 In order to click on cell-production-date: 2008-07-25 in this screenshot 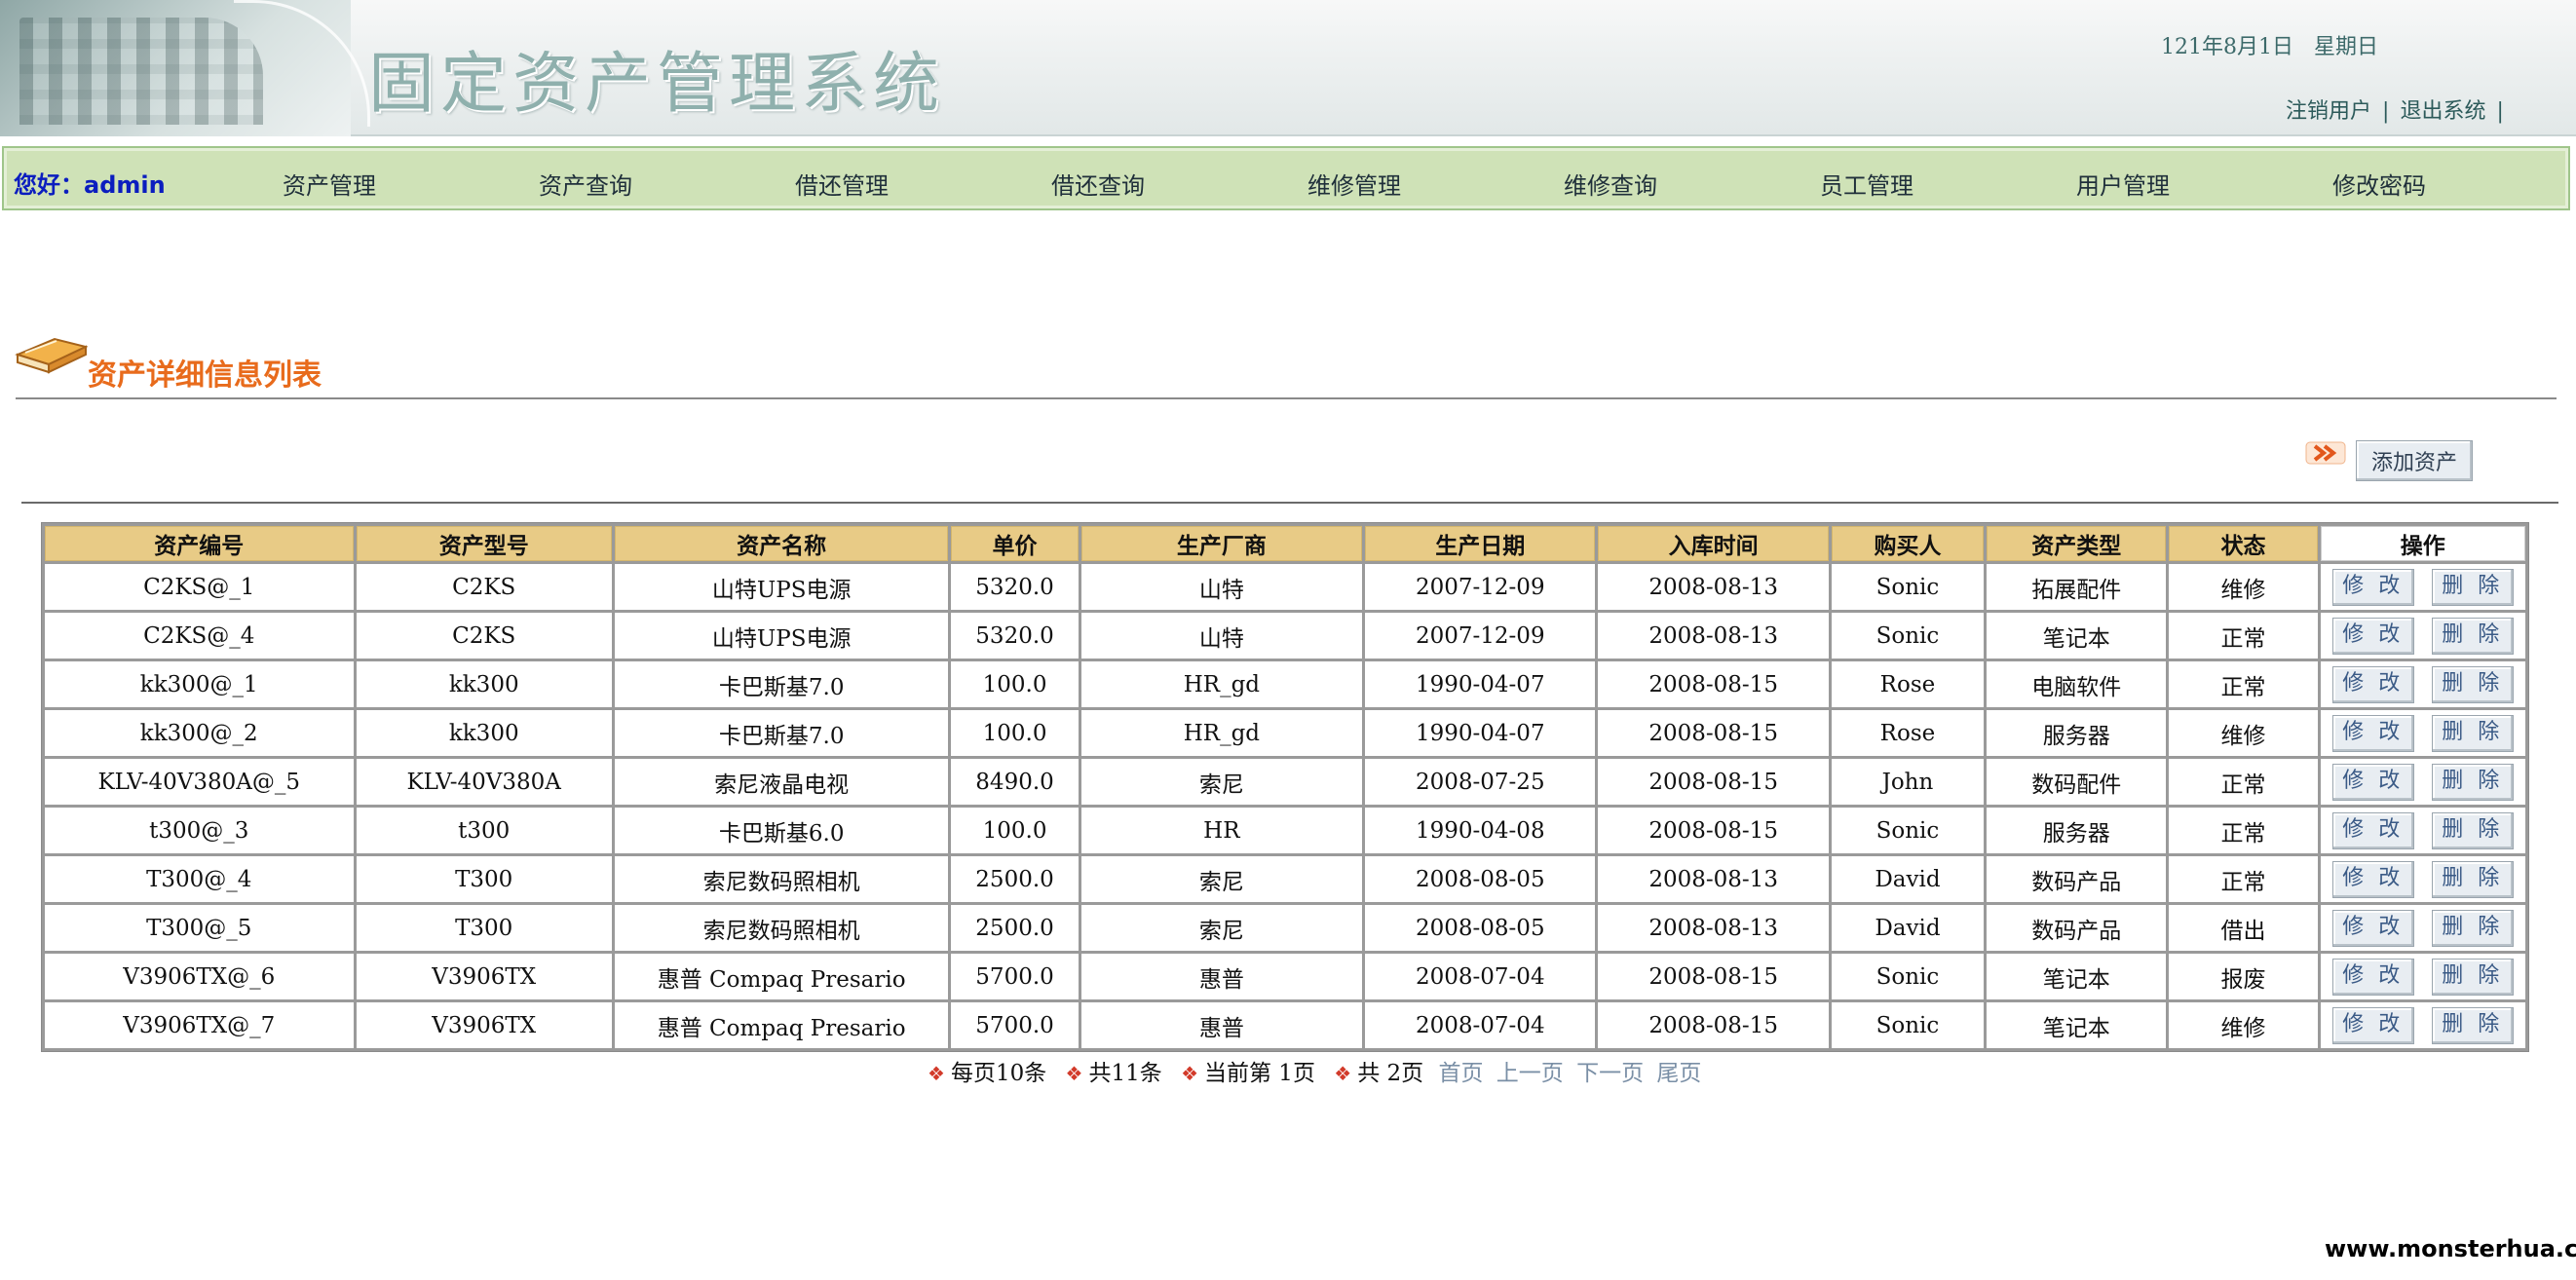, I will do `click(1480, 782)`.